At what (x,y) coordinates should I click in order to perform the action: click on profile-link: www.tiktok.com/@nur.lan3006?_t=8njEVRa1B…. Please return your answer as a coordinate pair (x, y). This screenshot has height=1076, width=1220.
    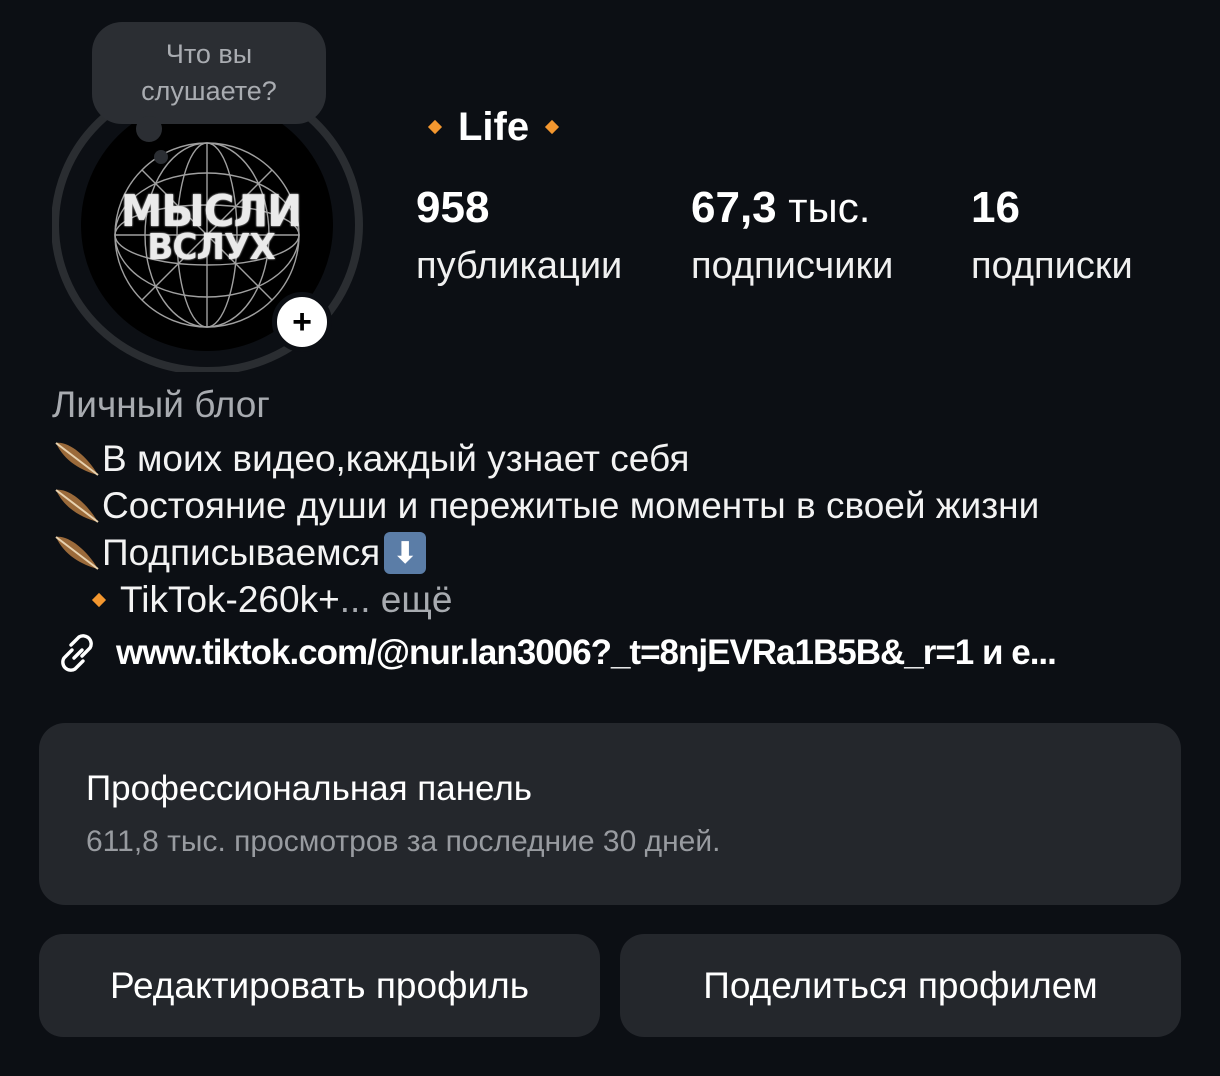
    Looking at the image, I should click on (554, 653).